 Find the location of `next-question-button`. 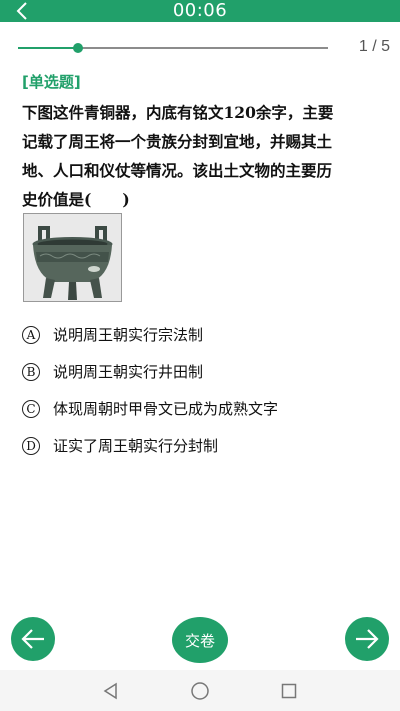

next-question-button is located at coordinates (367, 639).